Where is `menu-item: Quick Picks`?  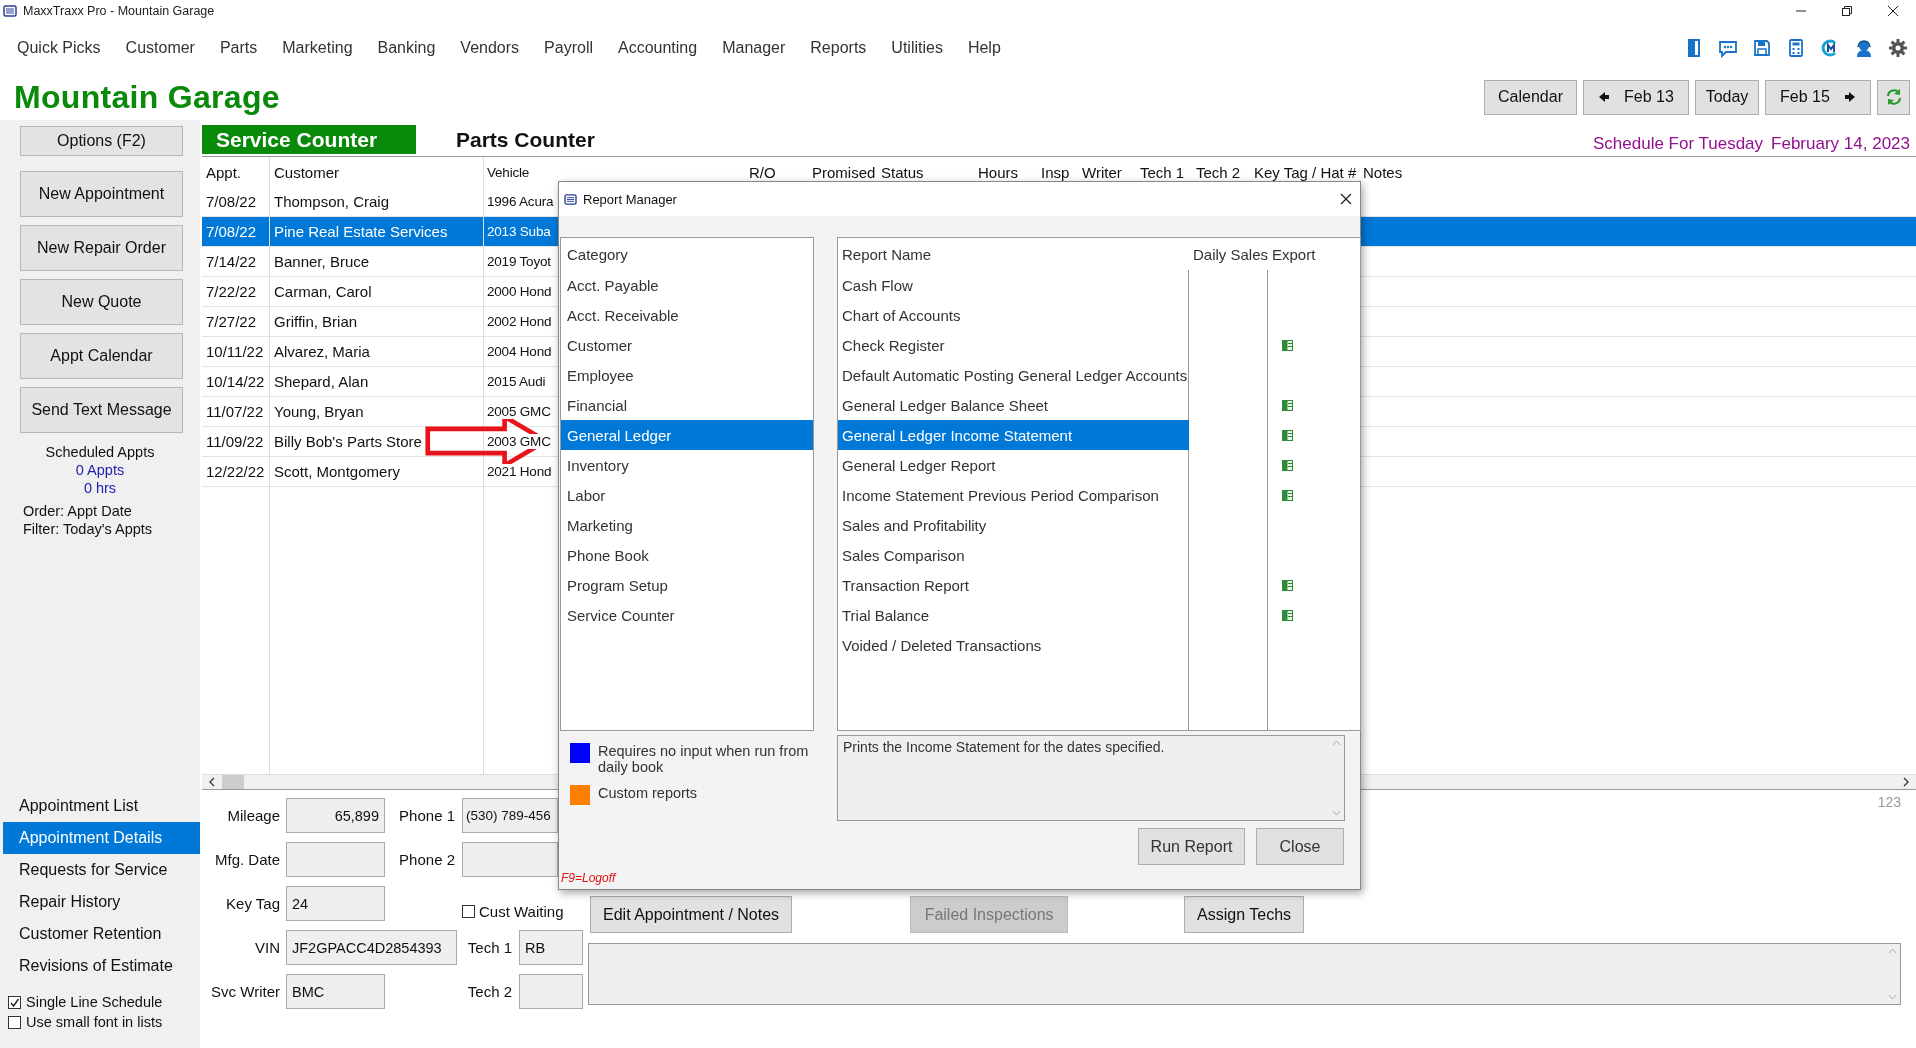
menu-item: Quick Picks is located at coordinates (59, 48).